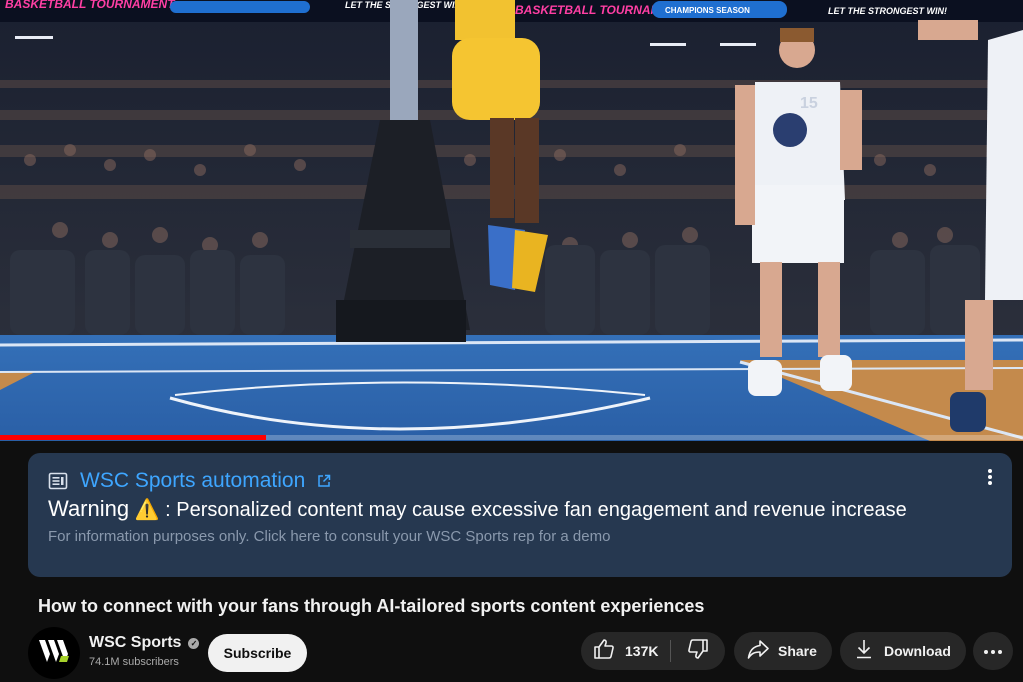 Image resolution: width=1023 pixels, height=682 pixels. I want to click on channel-name: WSC Sports, so click(135, 643).